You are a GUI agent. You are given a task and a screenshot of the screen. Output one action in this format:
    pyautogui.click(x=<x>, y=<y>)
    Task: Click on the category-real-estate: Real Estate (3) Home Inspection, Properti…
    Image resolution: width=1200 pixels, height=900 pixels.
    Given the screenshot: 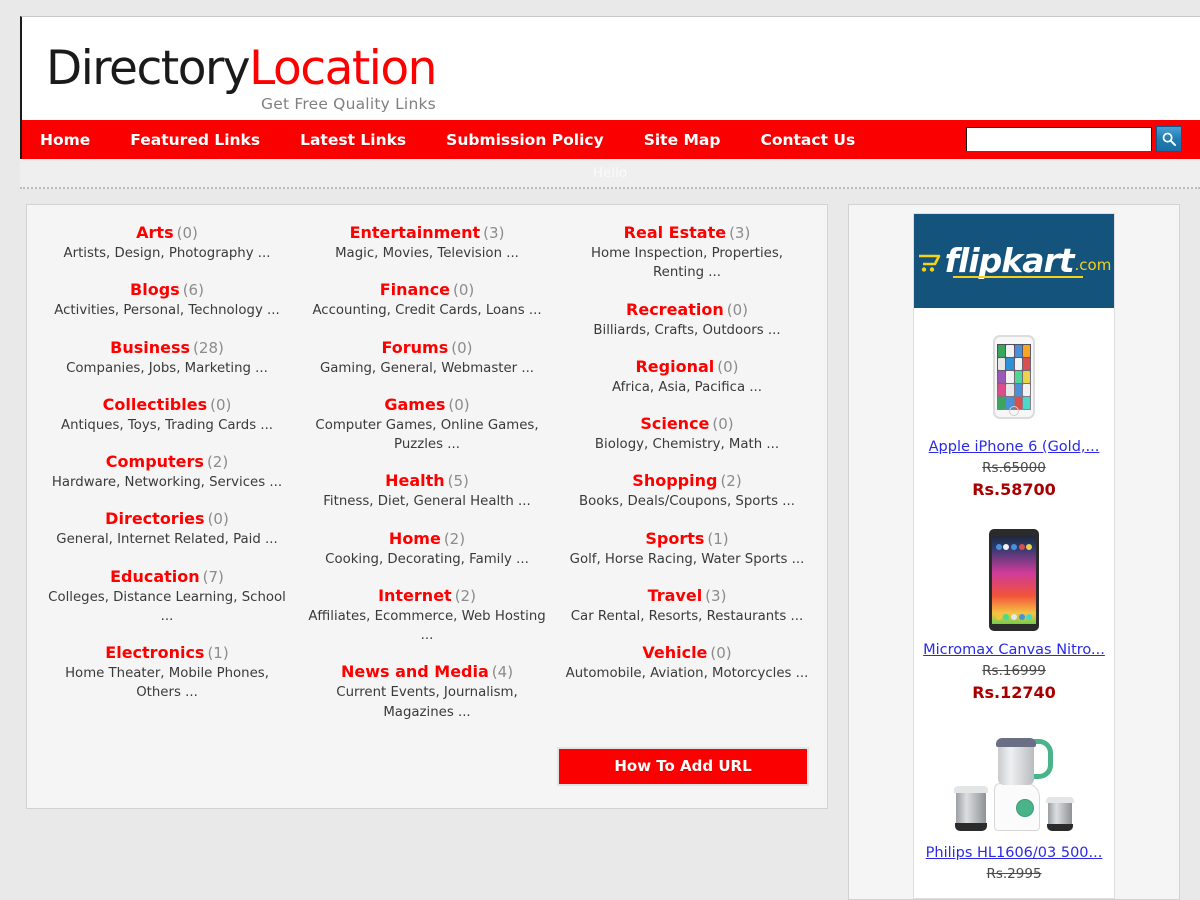 What is the action you would take?
    pyautogui.click(x=687, y=253)
    